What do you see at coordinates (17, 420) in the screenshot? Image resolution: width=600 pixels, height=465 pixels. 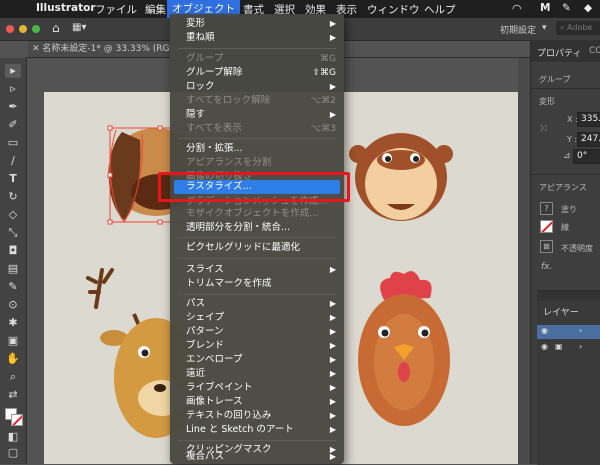 I see `stroke-swatch` at bounding box center [17, 420].